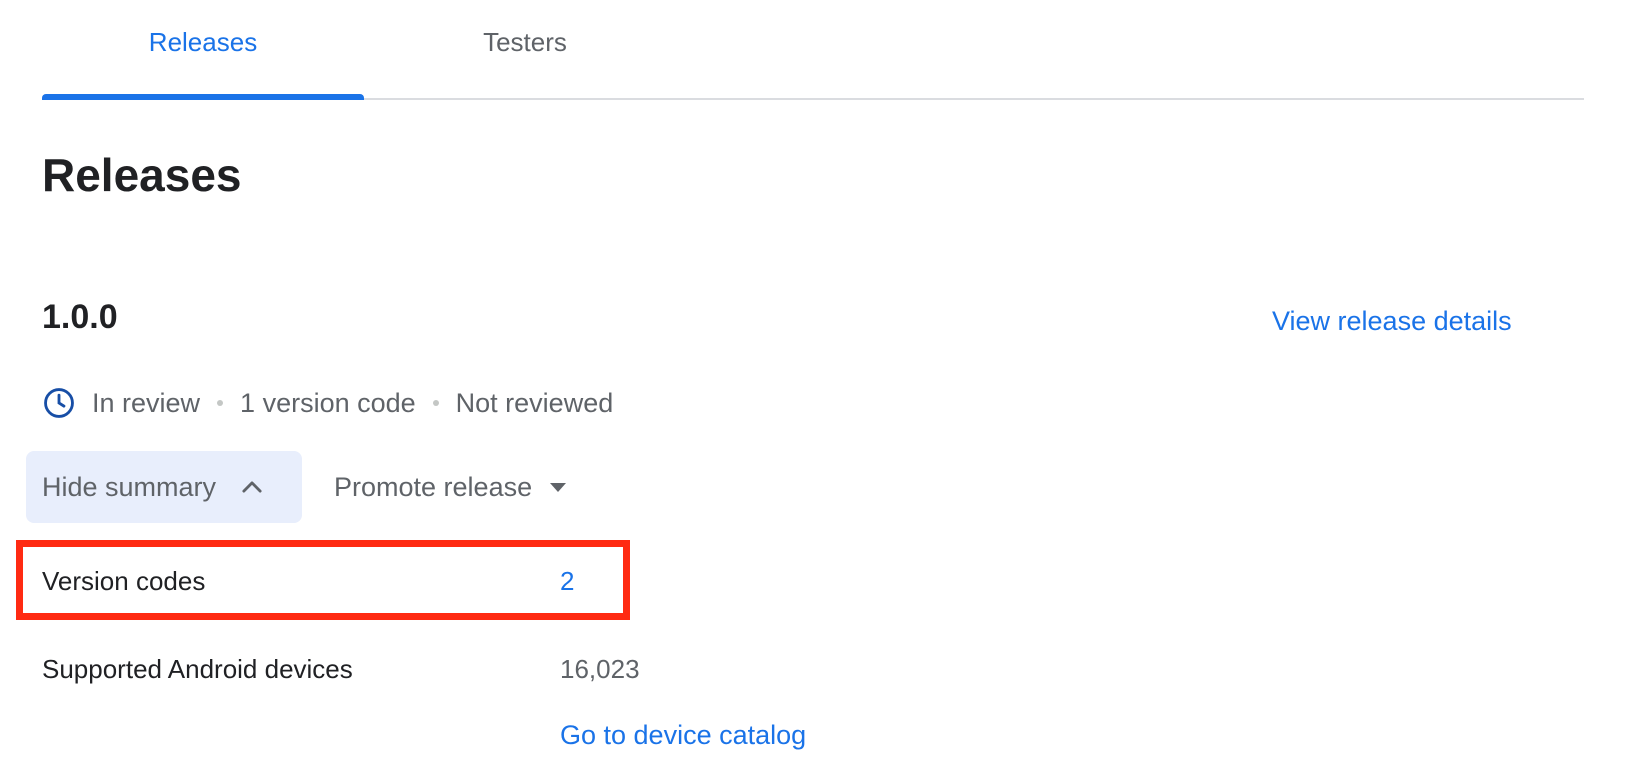 This screenshot has width=1628, height=780. I want to click on version-codes-value-link: 2, so click(567, 581).